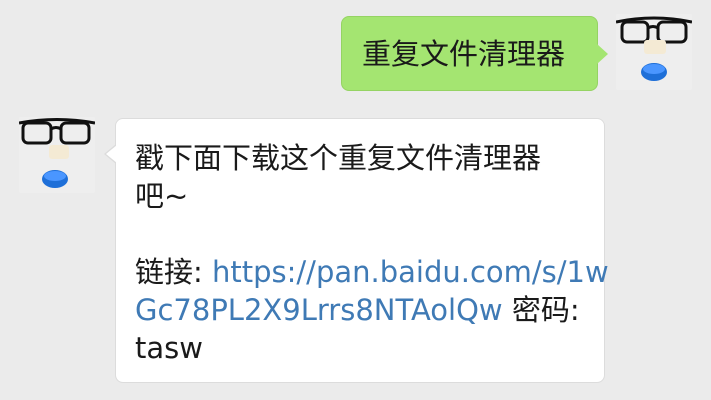 This screenshot has height=400, width=711. What do you see at coordinates (464, 54) in the screenshot?
I see `outgoing-message-text: 重复文件清理器` at bounding box center [464, 54].